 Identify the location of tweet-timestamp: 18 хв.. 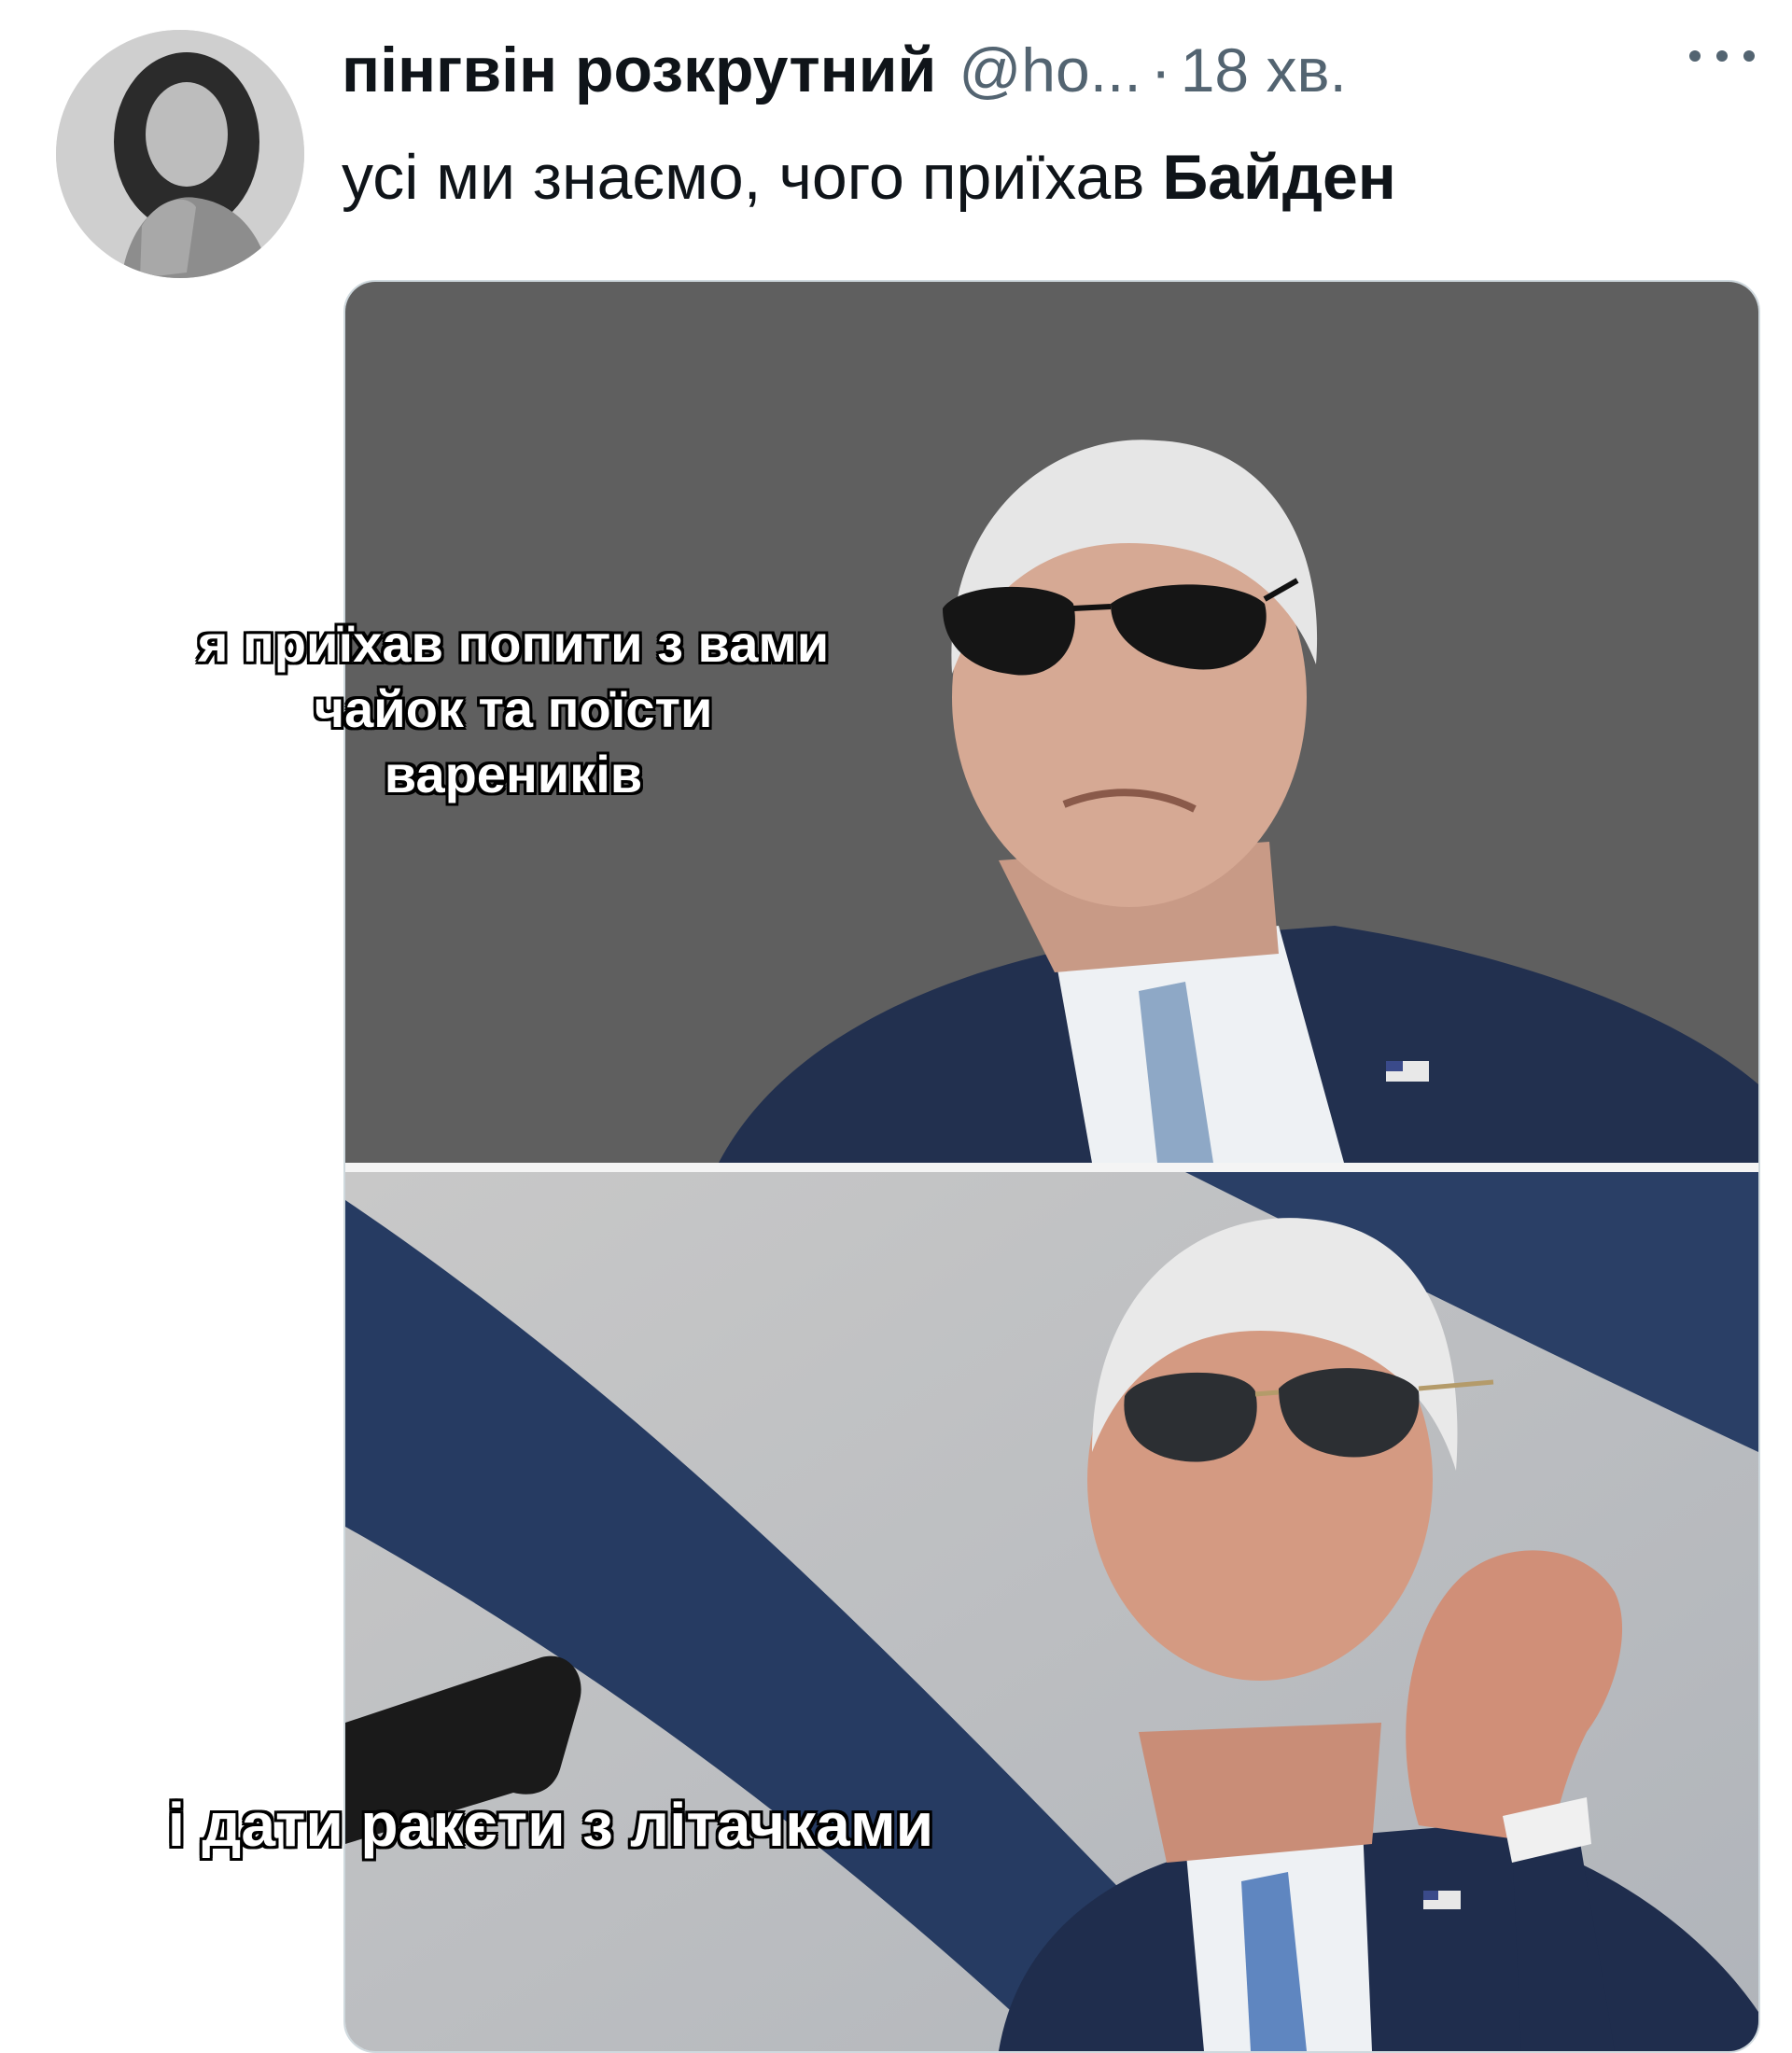
(1264, 70).